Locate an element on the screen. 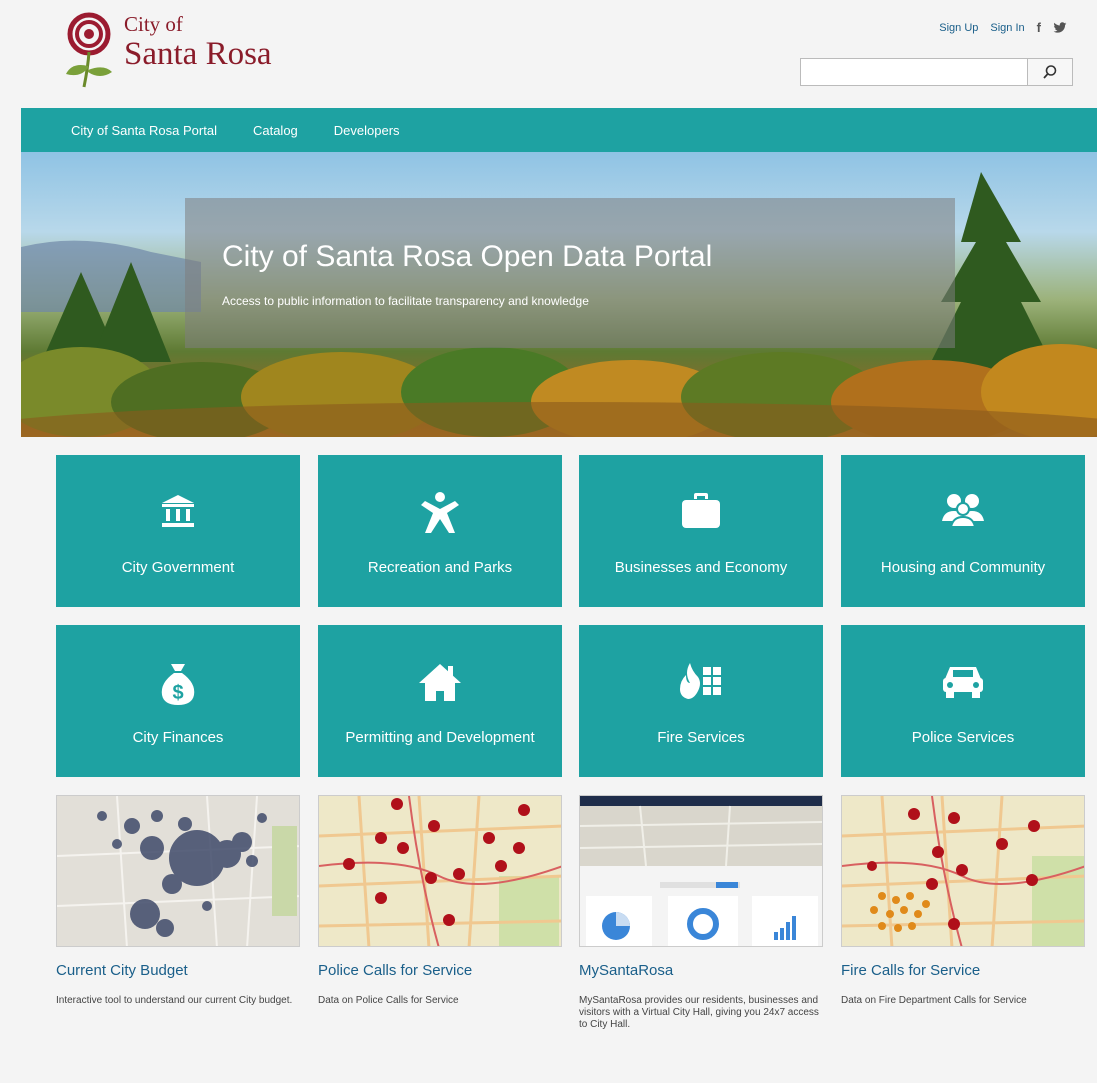  dashboard-screenshot-image is located at coordinates (701, 871).